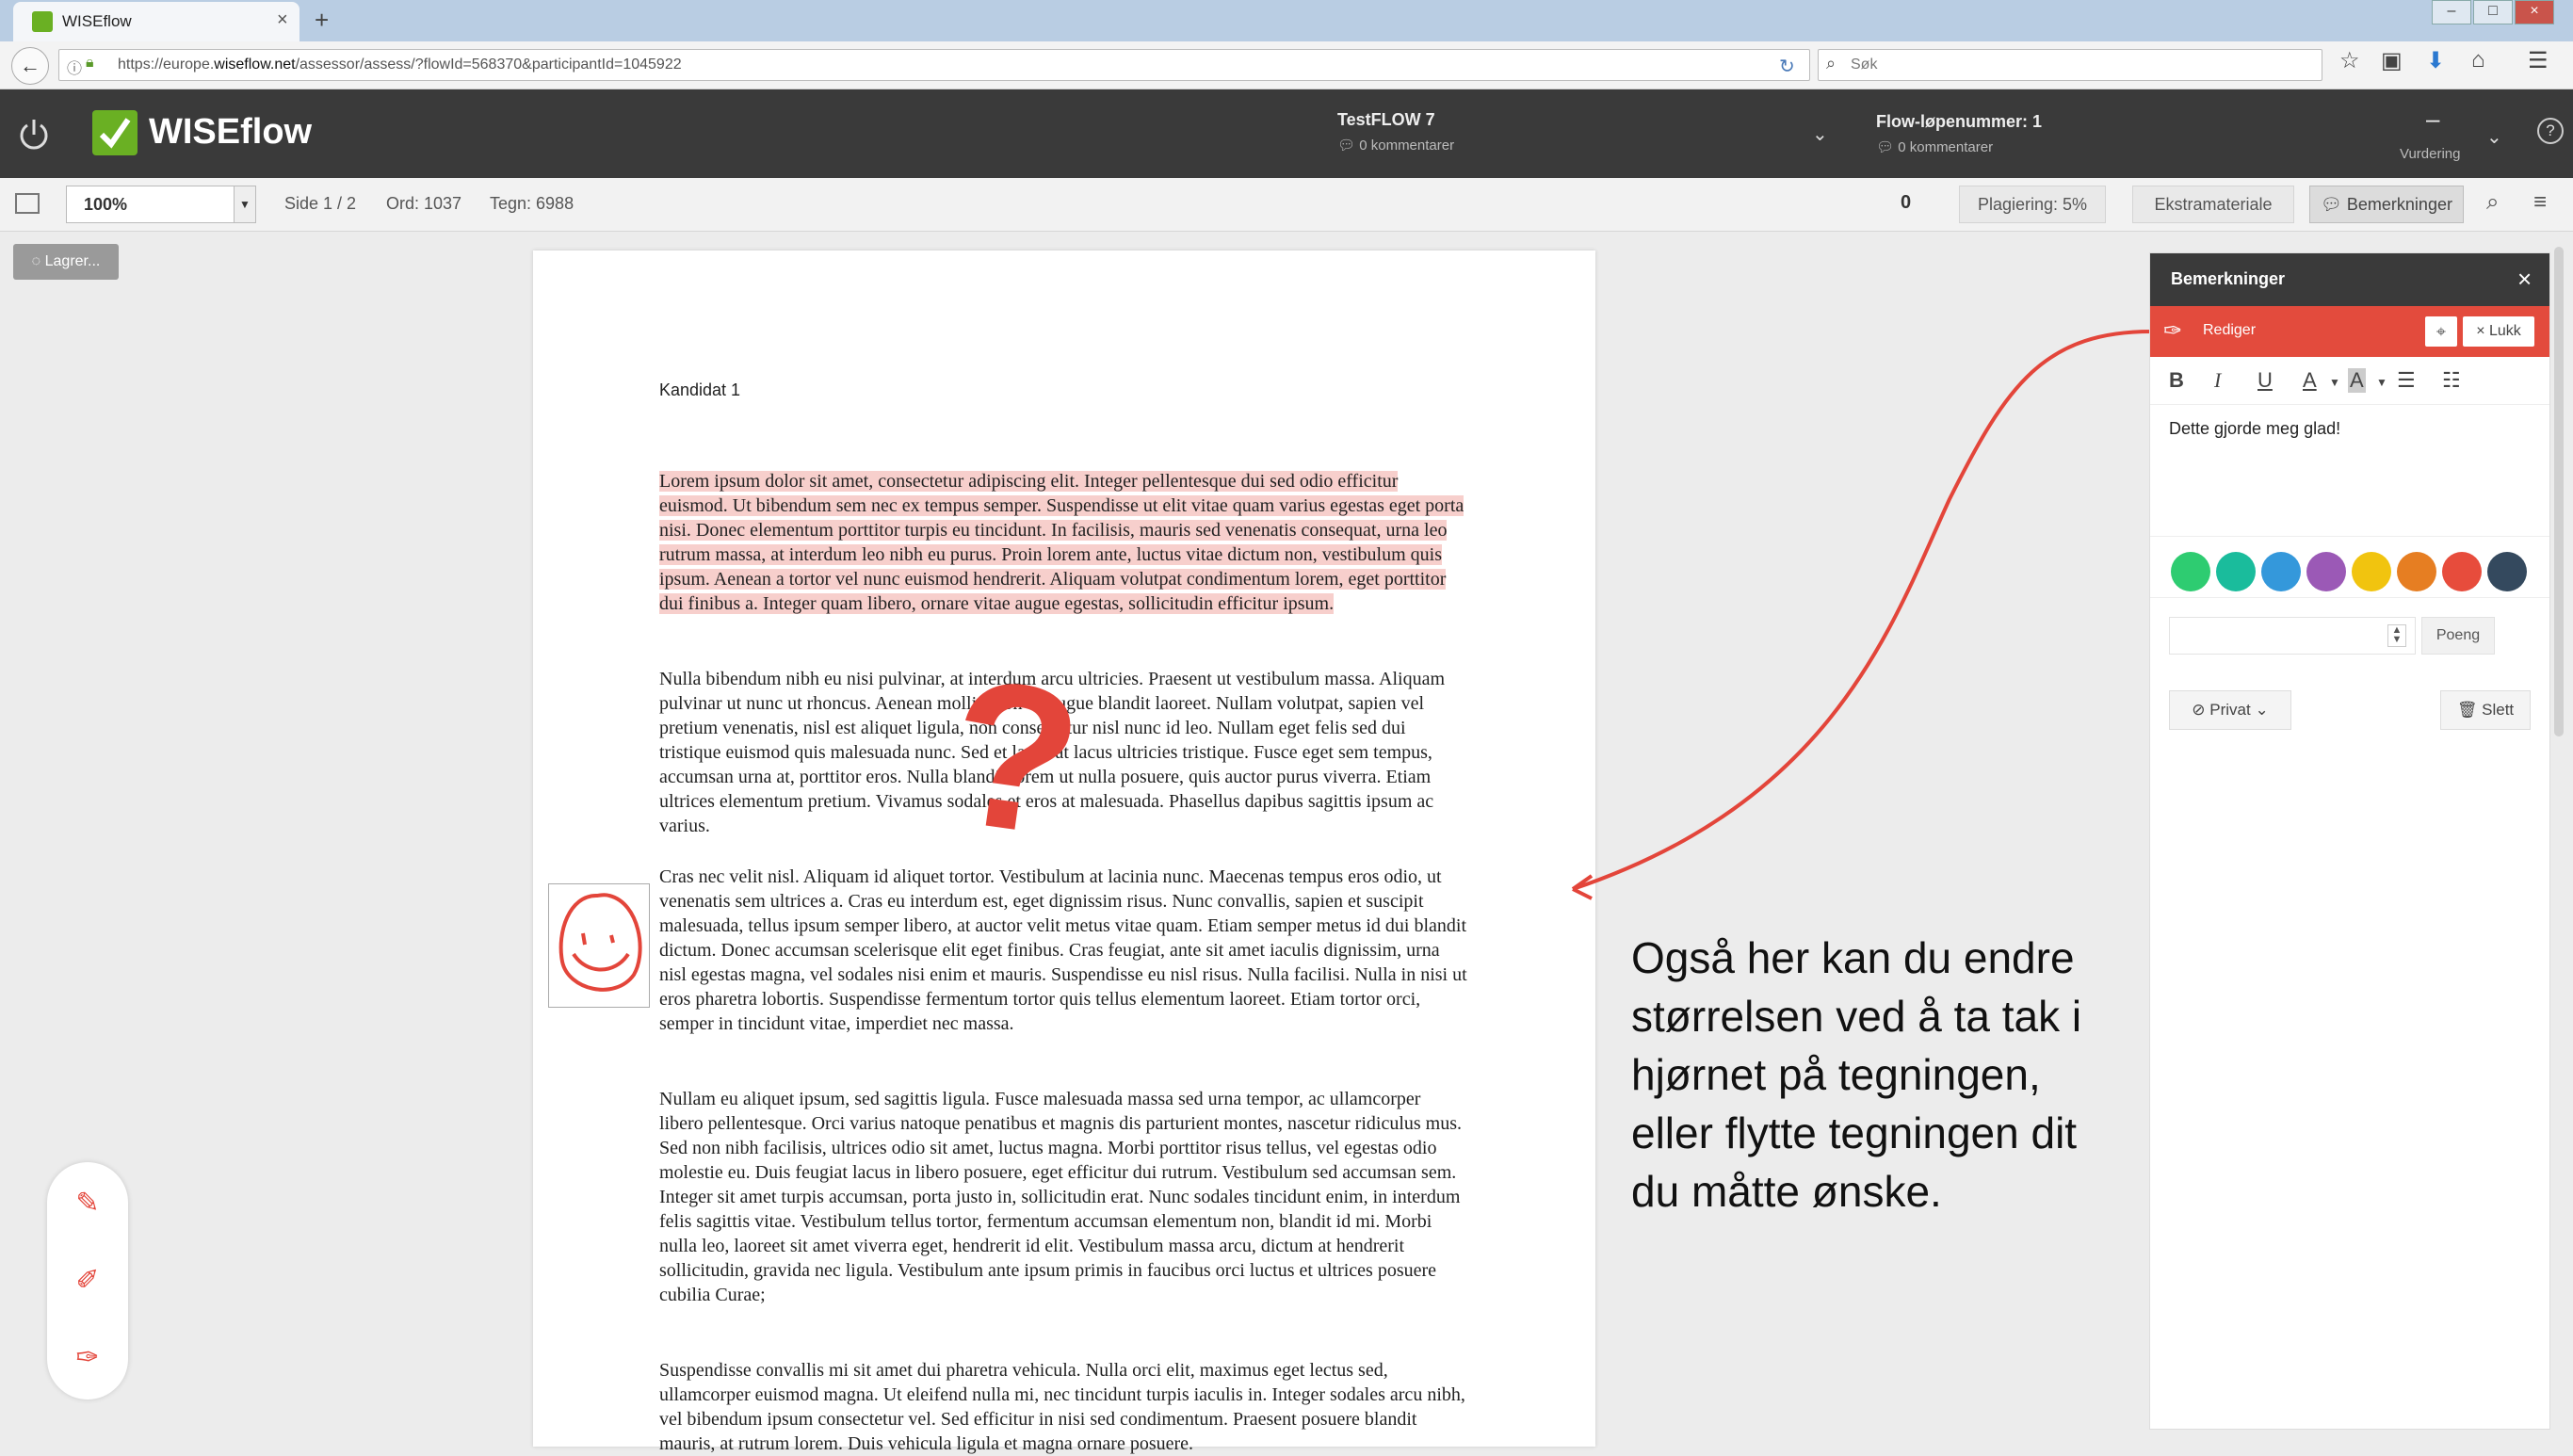 Image resolution: width=2573 pixels, height=1456 pixels. I want to click on italic-button: I, so click(2217, 380).